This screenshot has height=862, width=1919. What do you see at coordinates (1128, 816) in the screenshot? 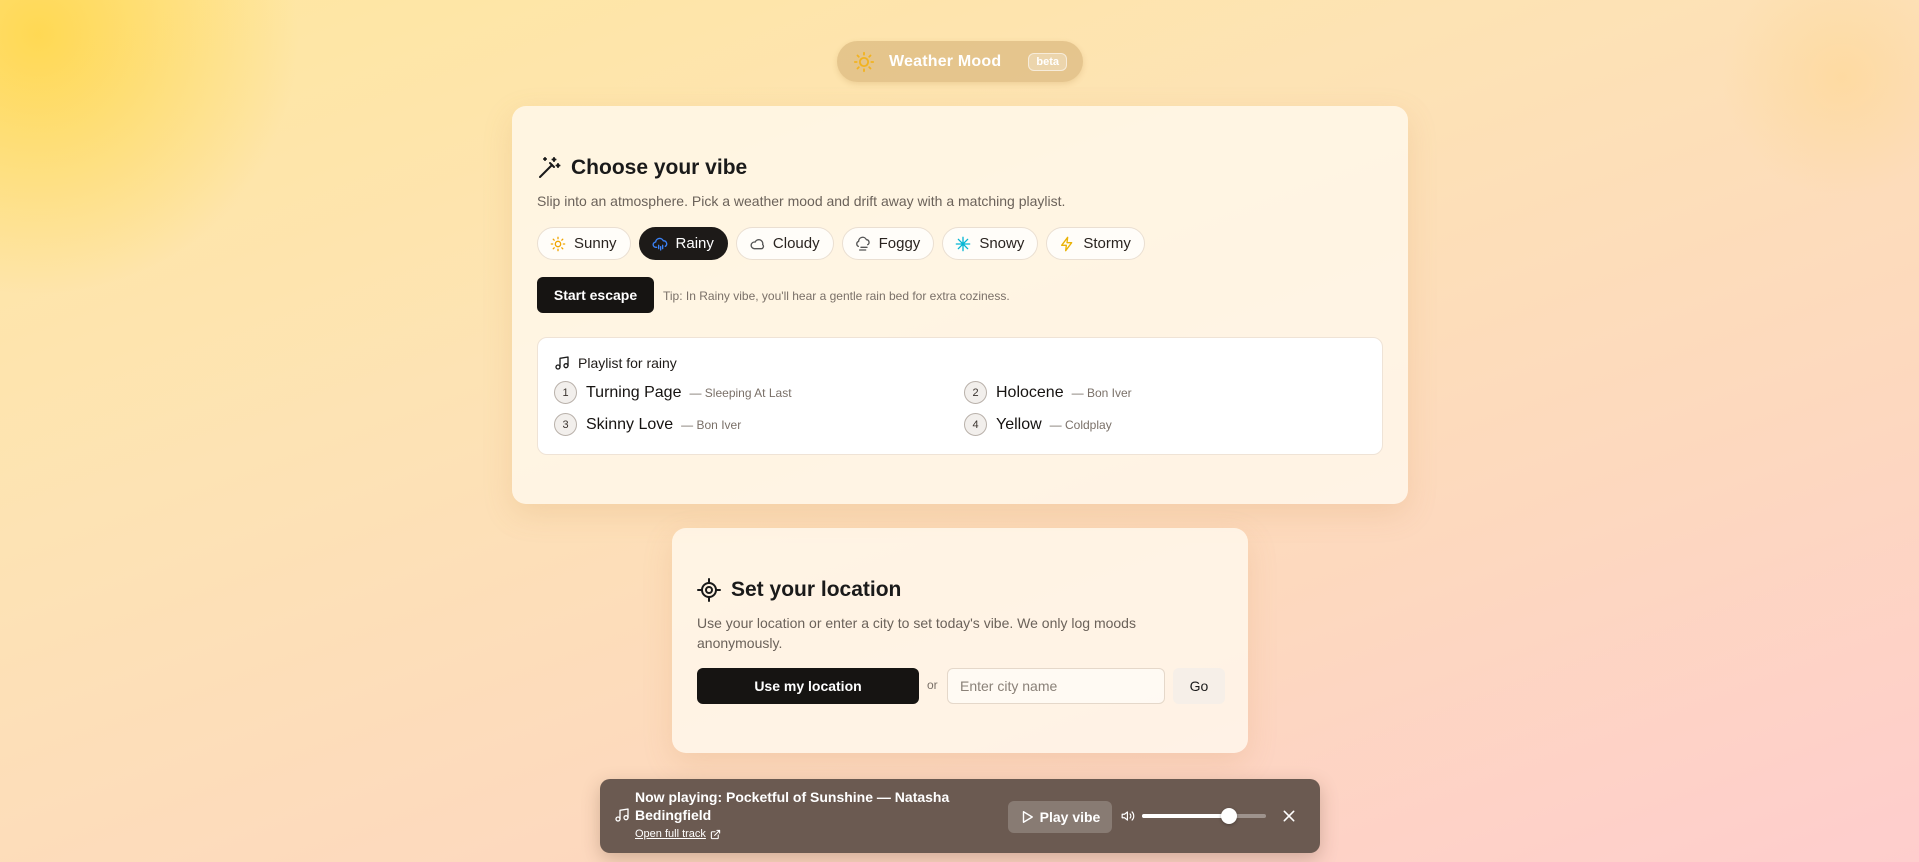
I see `volume-icon` at bounding box center [1128, 816].